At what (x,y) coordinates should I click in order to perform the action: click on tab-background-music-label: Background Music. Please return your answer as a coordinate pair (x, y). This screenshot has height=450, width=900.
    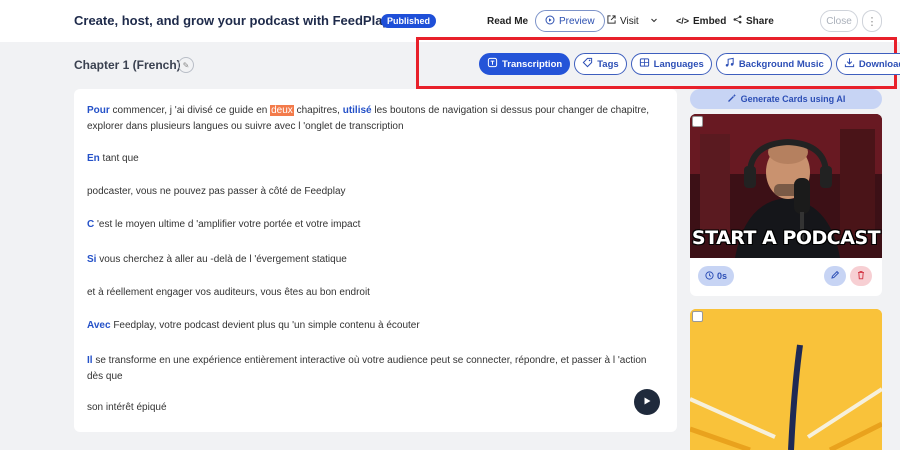
    Looking at the image, I should click on (781, 64).